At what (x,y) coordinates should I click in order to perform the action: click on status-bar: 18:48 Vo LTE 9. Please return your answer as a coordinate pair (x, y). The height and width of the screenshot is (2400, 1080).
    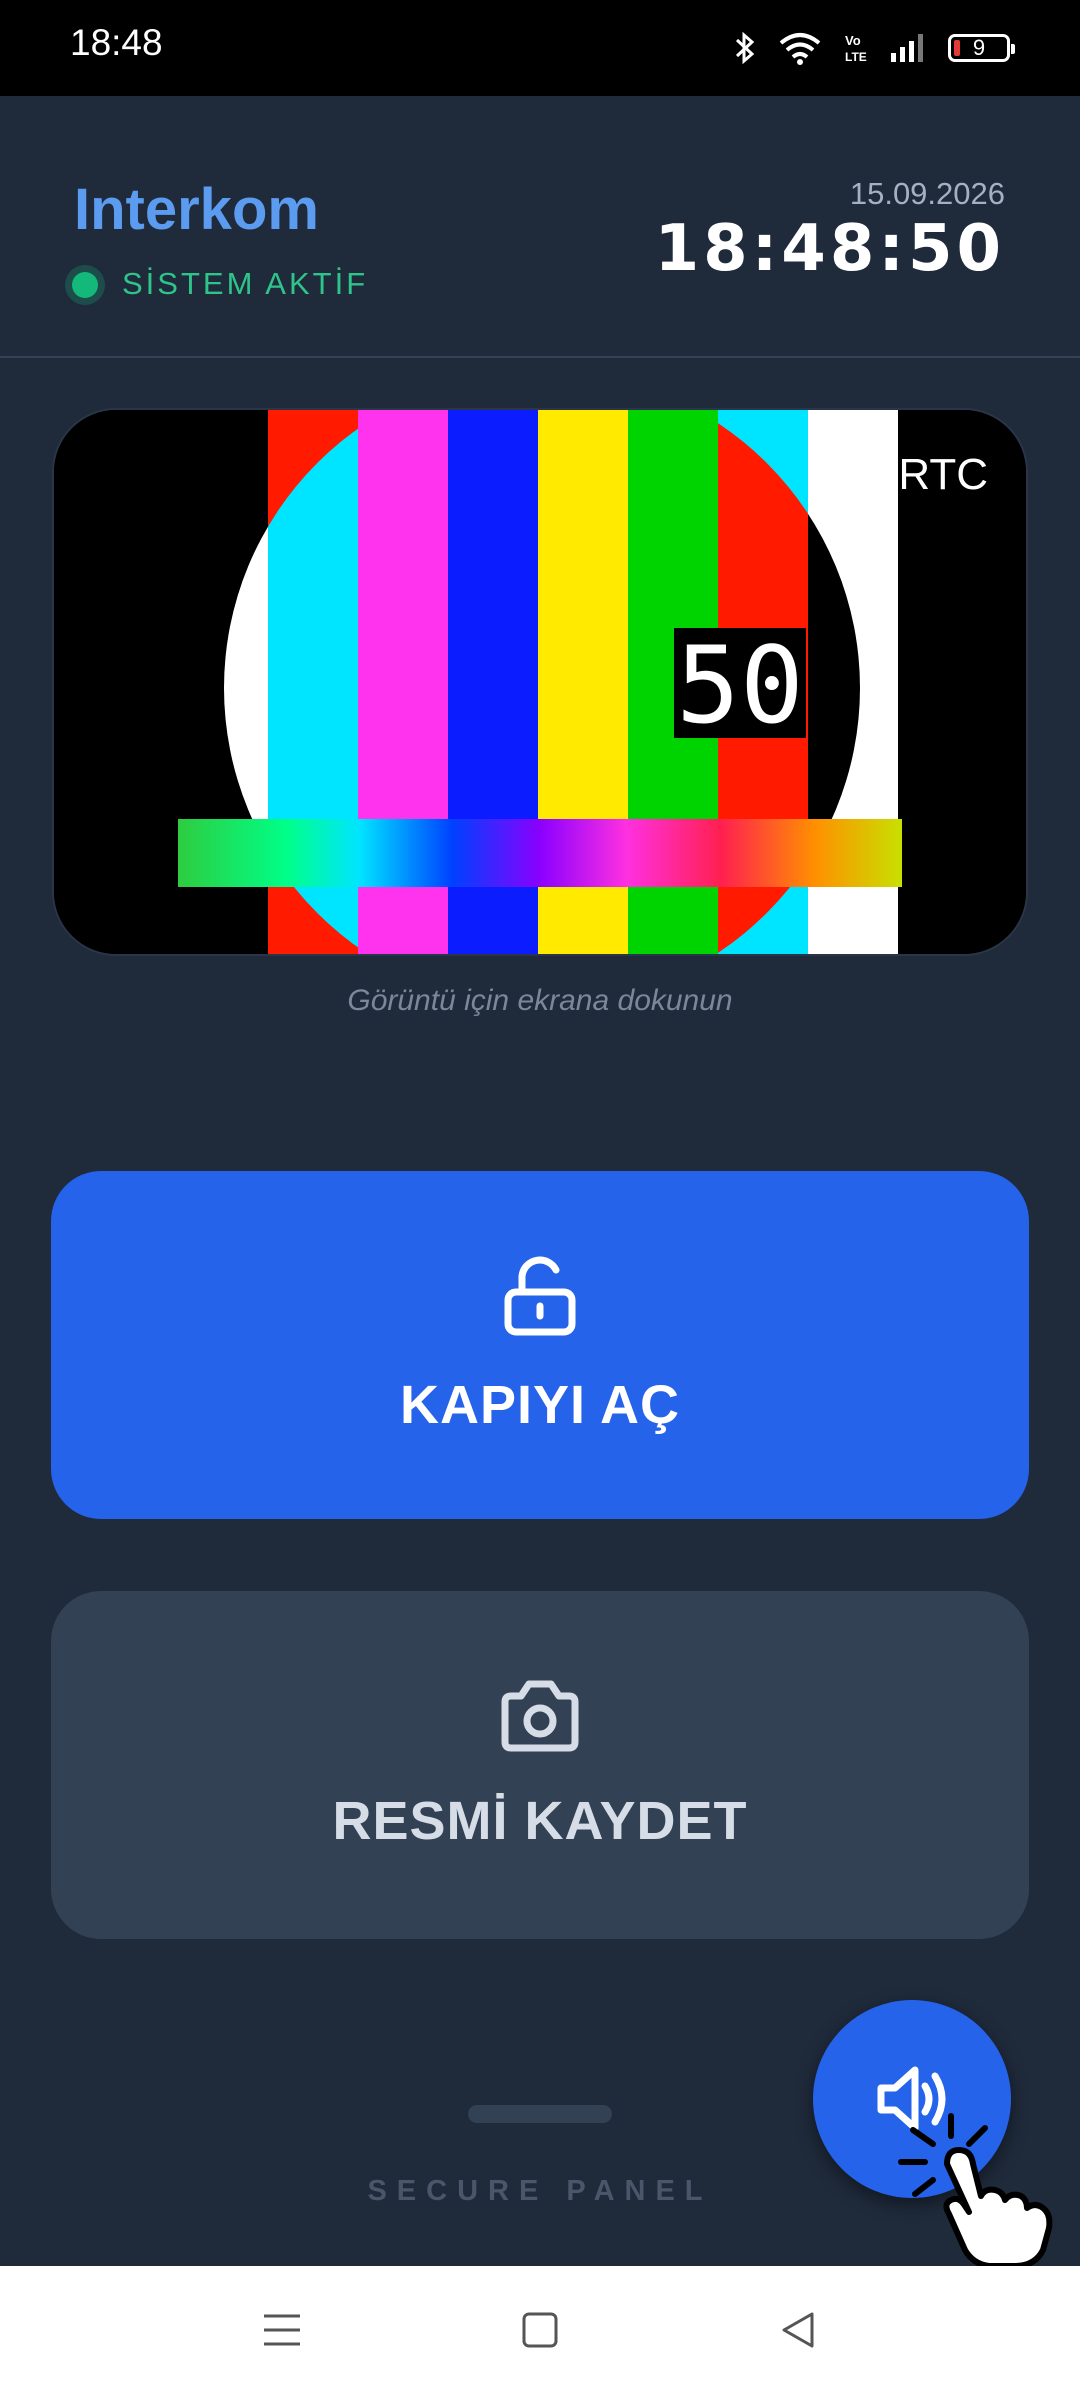
    Looking at the image, I should click on (540, 48).